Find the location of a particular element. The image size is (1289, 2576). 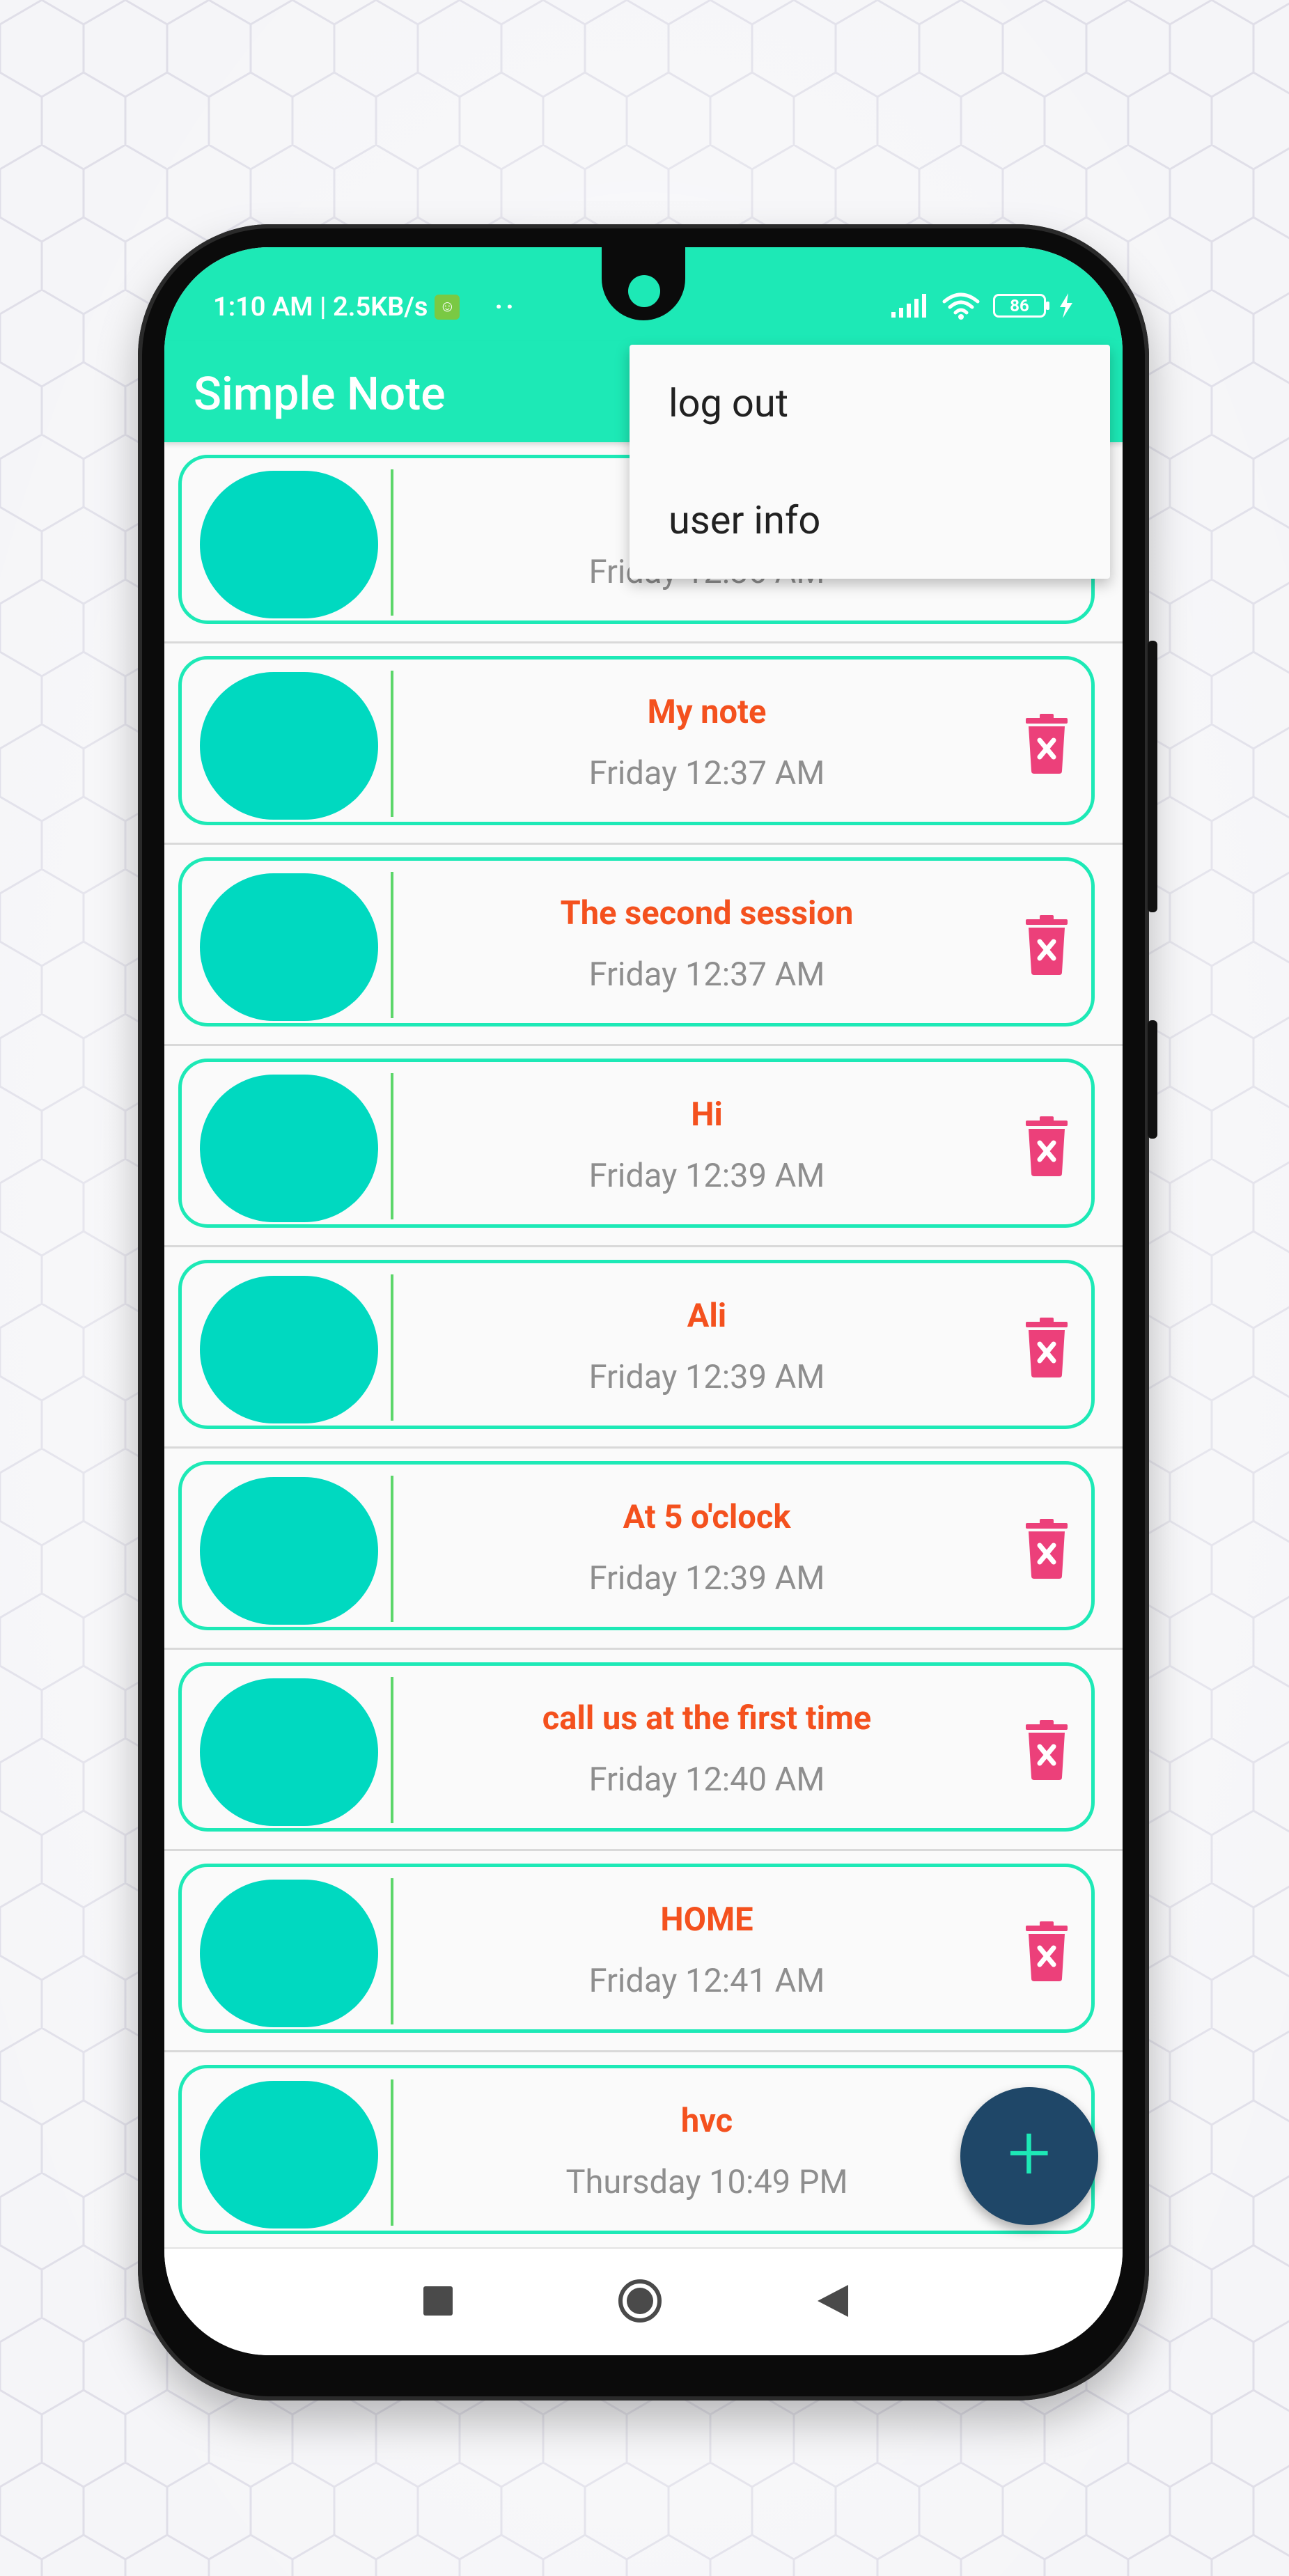

app-notification-icon: ☺ is located at coordinates (447, 307).